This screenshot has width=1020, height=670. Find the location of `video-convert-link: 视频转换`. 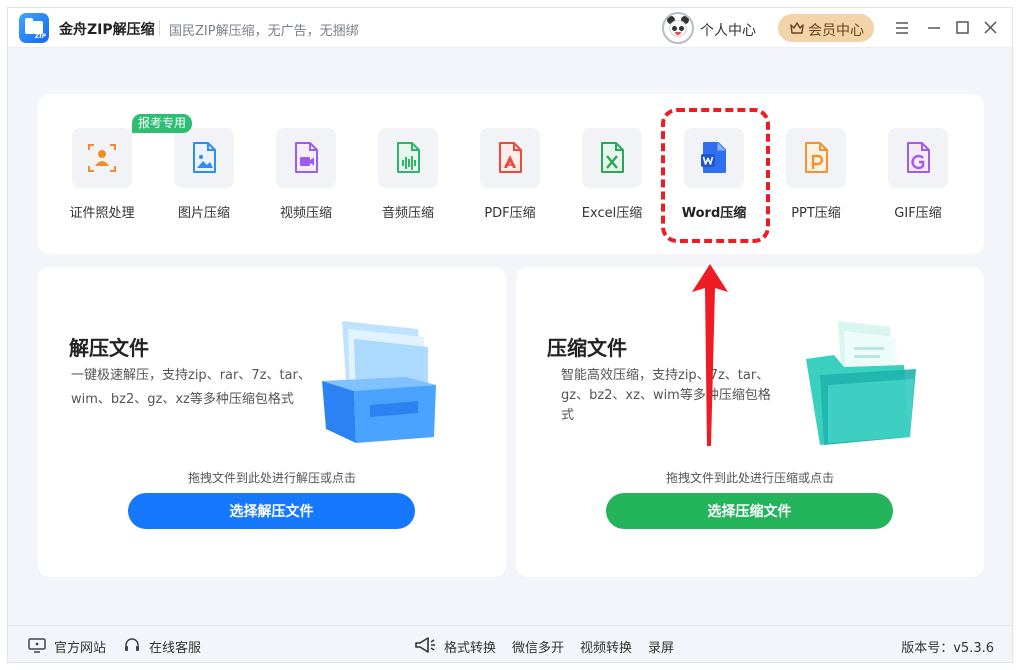

video-convert-link: 视频转换 is located at coordinates (606, 646).